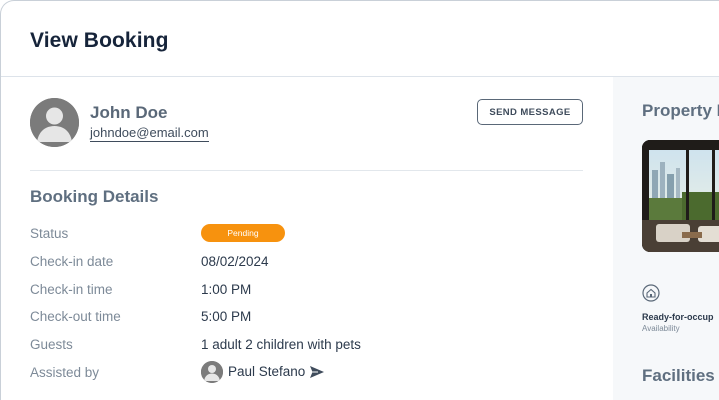 The height and width of the screenshot is (400, 719). I want to click on check-in-date-label: Check-in date, so click(72, 261).